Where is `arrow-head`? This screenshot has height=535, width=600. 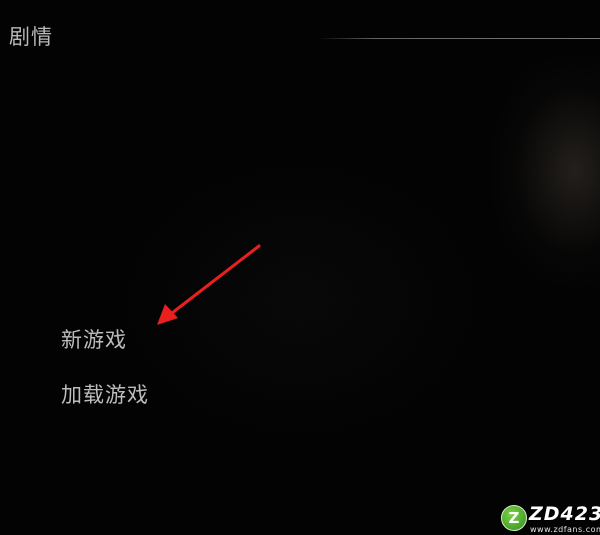 arrow-head is located at coordinates (167, 314).